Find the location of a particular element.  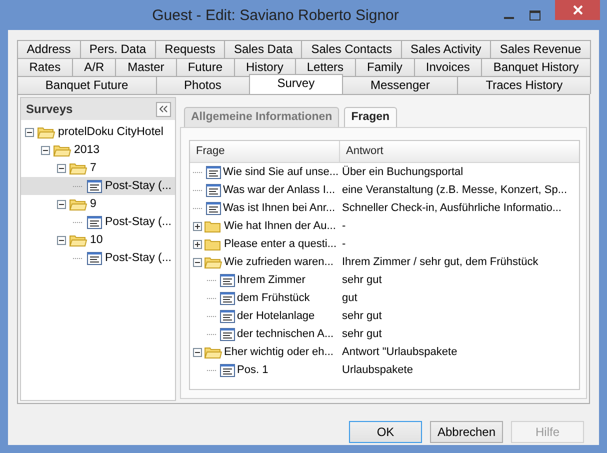

tree-label: 2013 is located at coordinates (87, 150).